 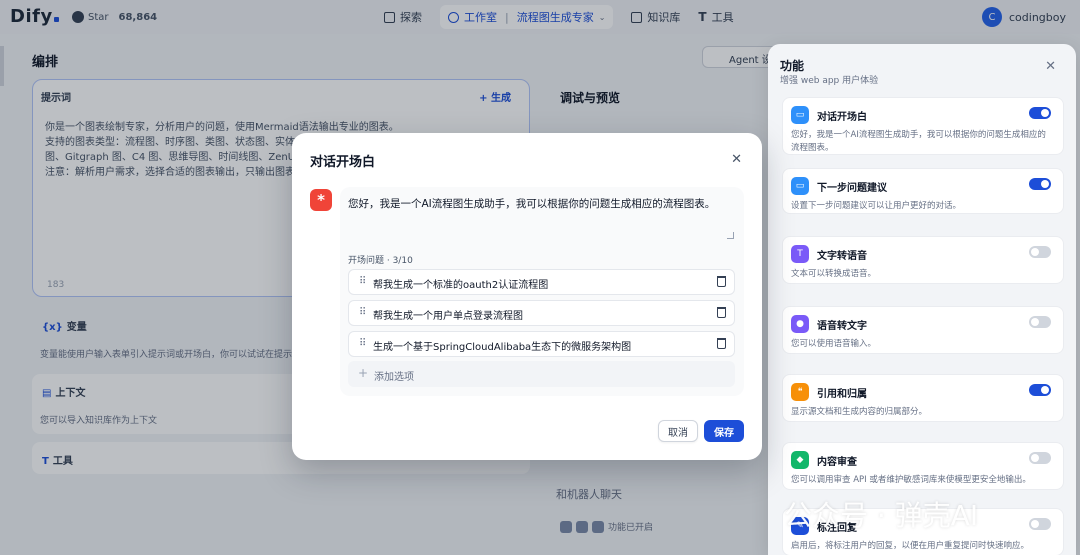 I want to click on annotation-toggle, so click(x=1040, y=524).